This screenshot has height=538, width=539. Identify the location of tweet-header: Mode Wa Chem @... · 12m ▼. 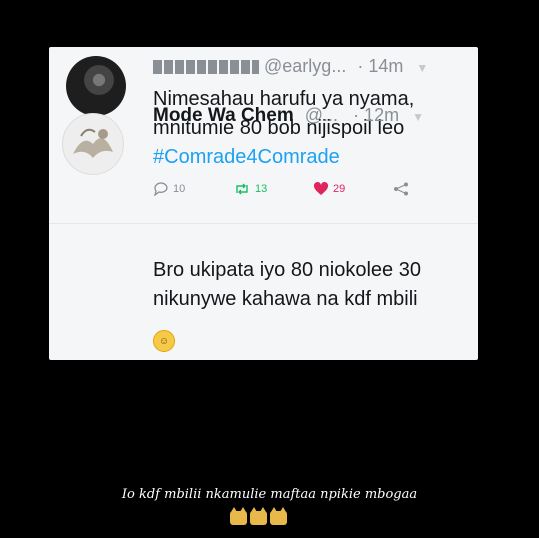
(288, 116).